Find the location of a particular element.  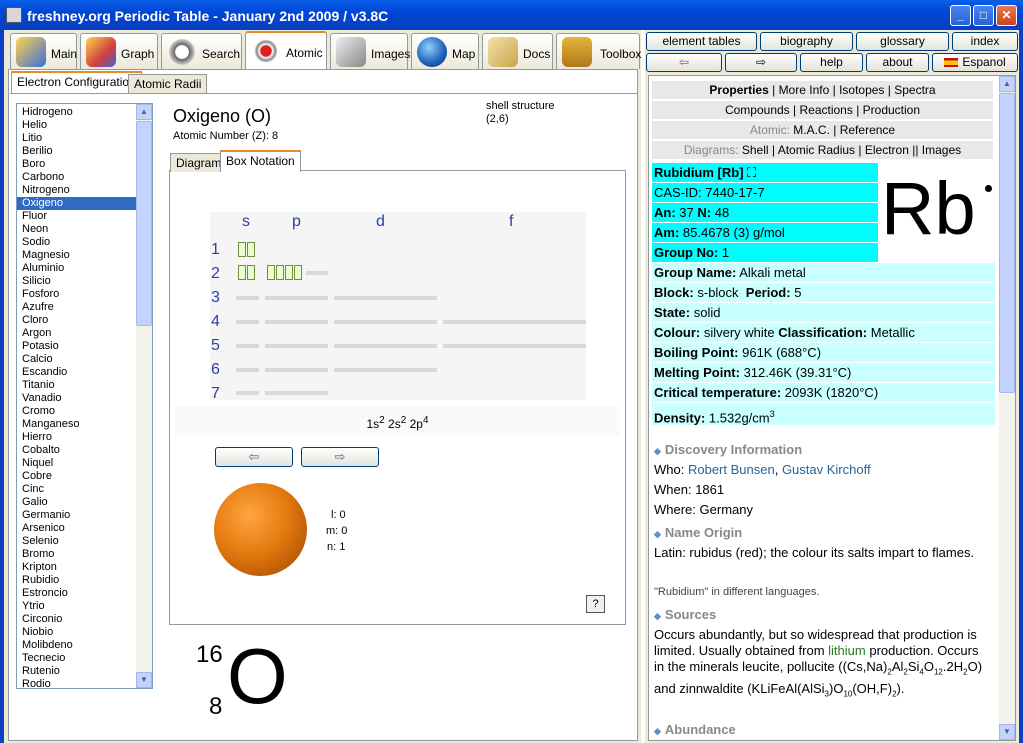

element-tables-button: element tables is located at coordinates (701, 41).